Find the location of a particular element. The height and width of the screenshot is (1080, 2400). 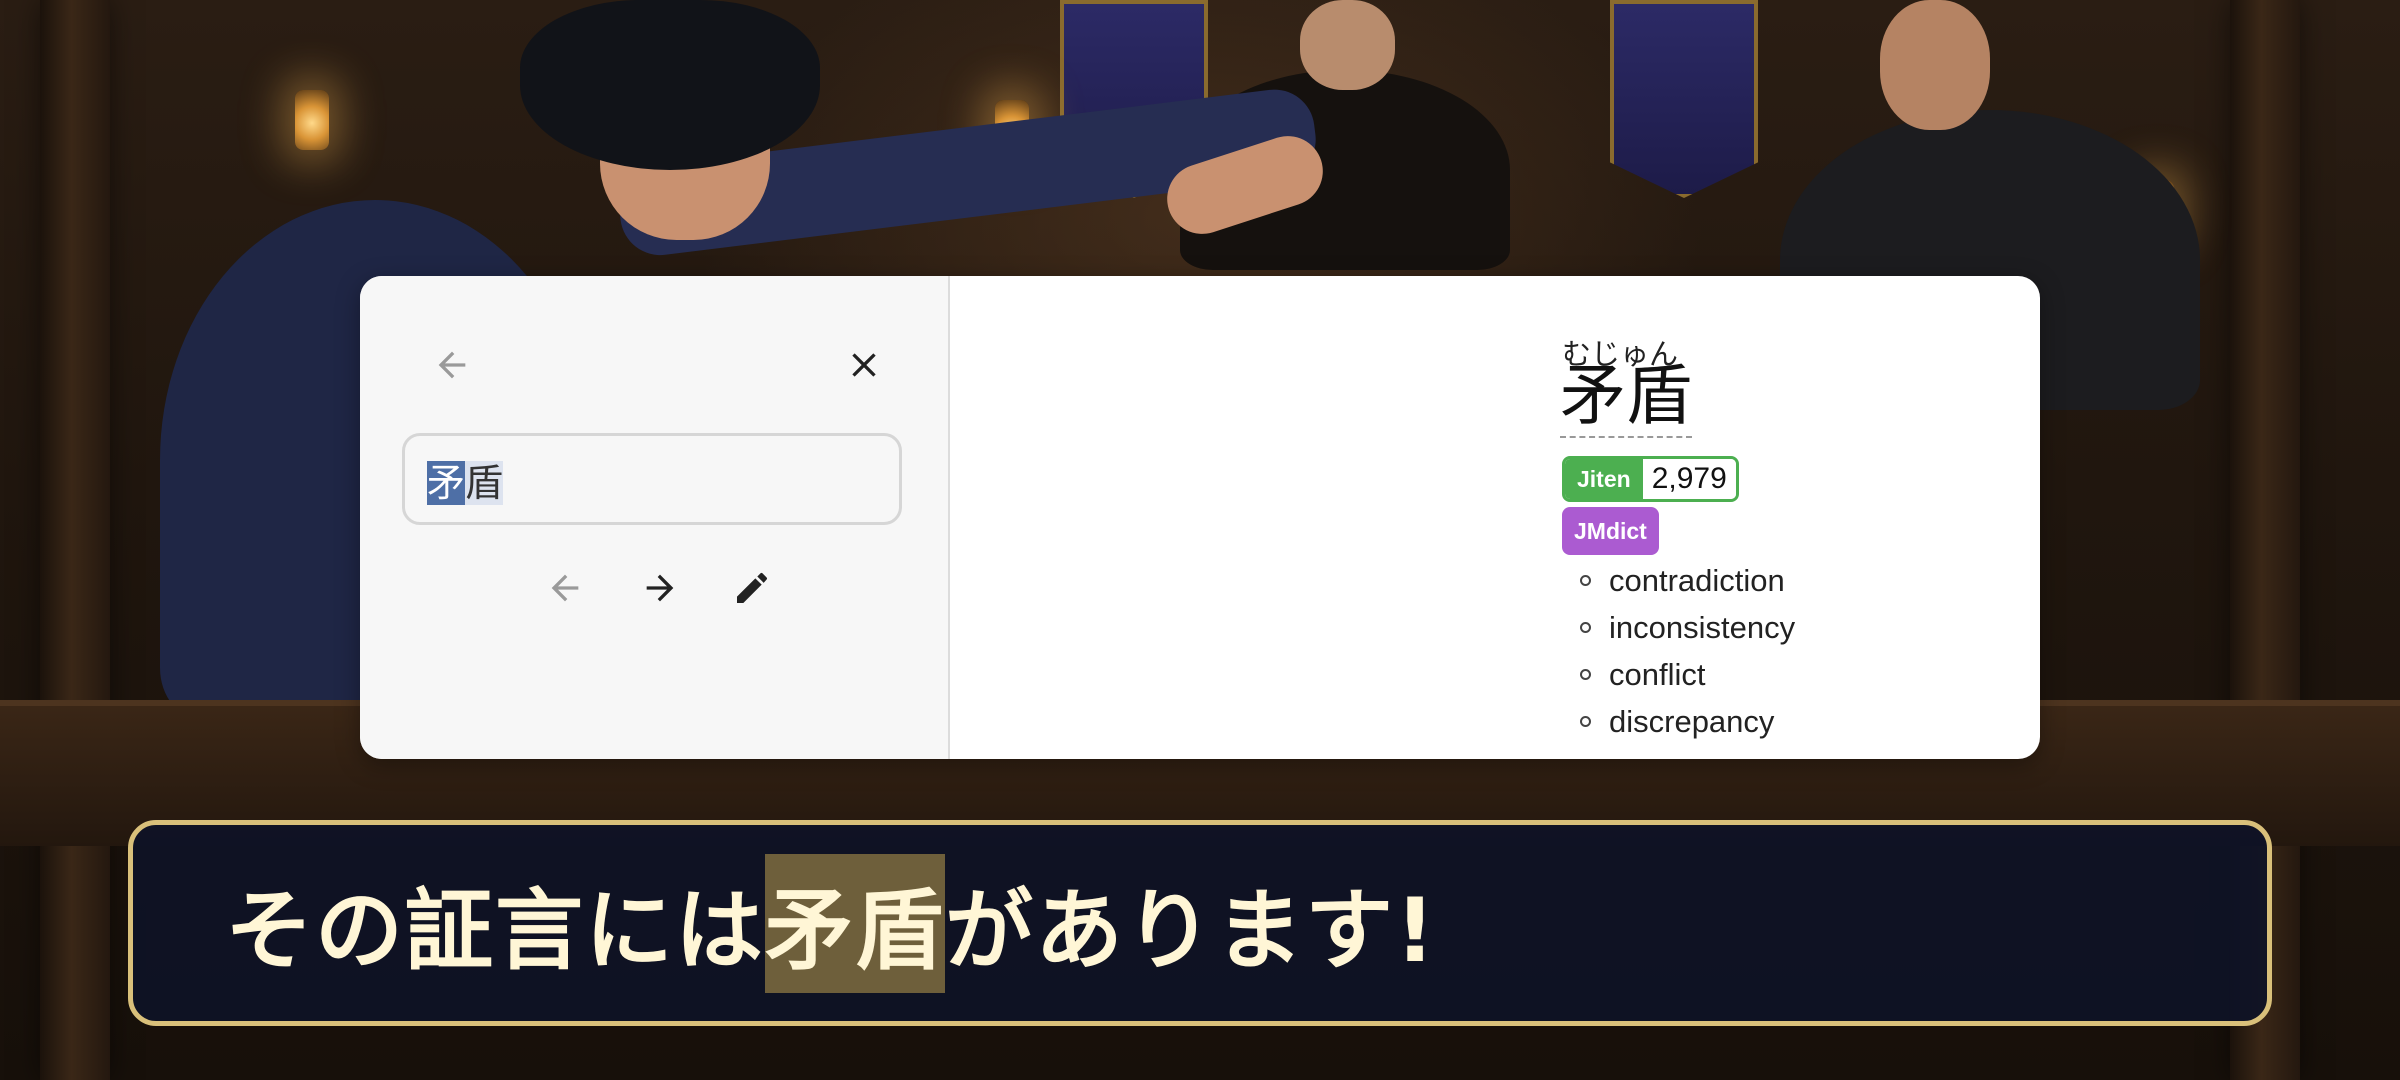

search-panel: 矛盾 is located at coordinates (655, 517).